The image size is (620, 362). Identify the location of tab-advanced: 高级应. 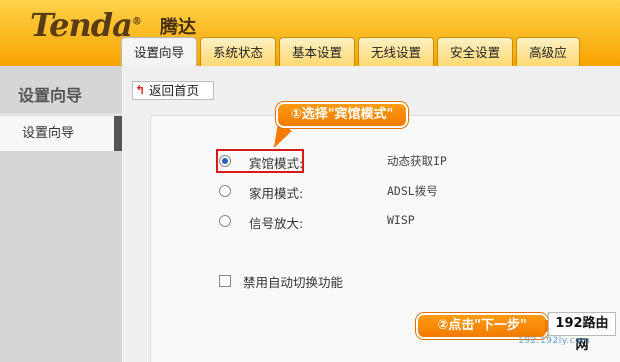
(548, 51).